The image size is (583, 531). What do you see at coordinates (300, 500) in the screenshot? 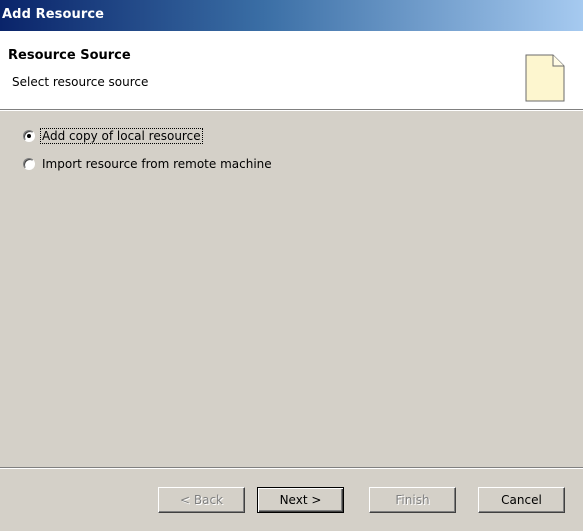
I see `next-button: Next >` at bounding box center [300, 500].